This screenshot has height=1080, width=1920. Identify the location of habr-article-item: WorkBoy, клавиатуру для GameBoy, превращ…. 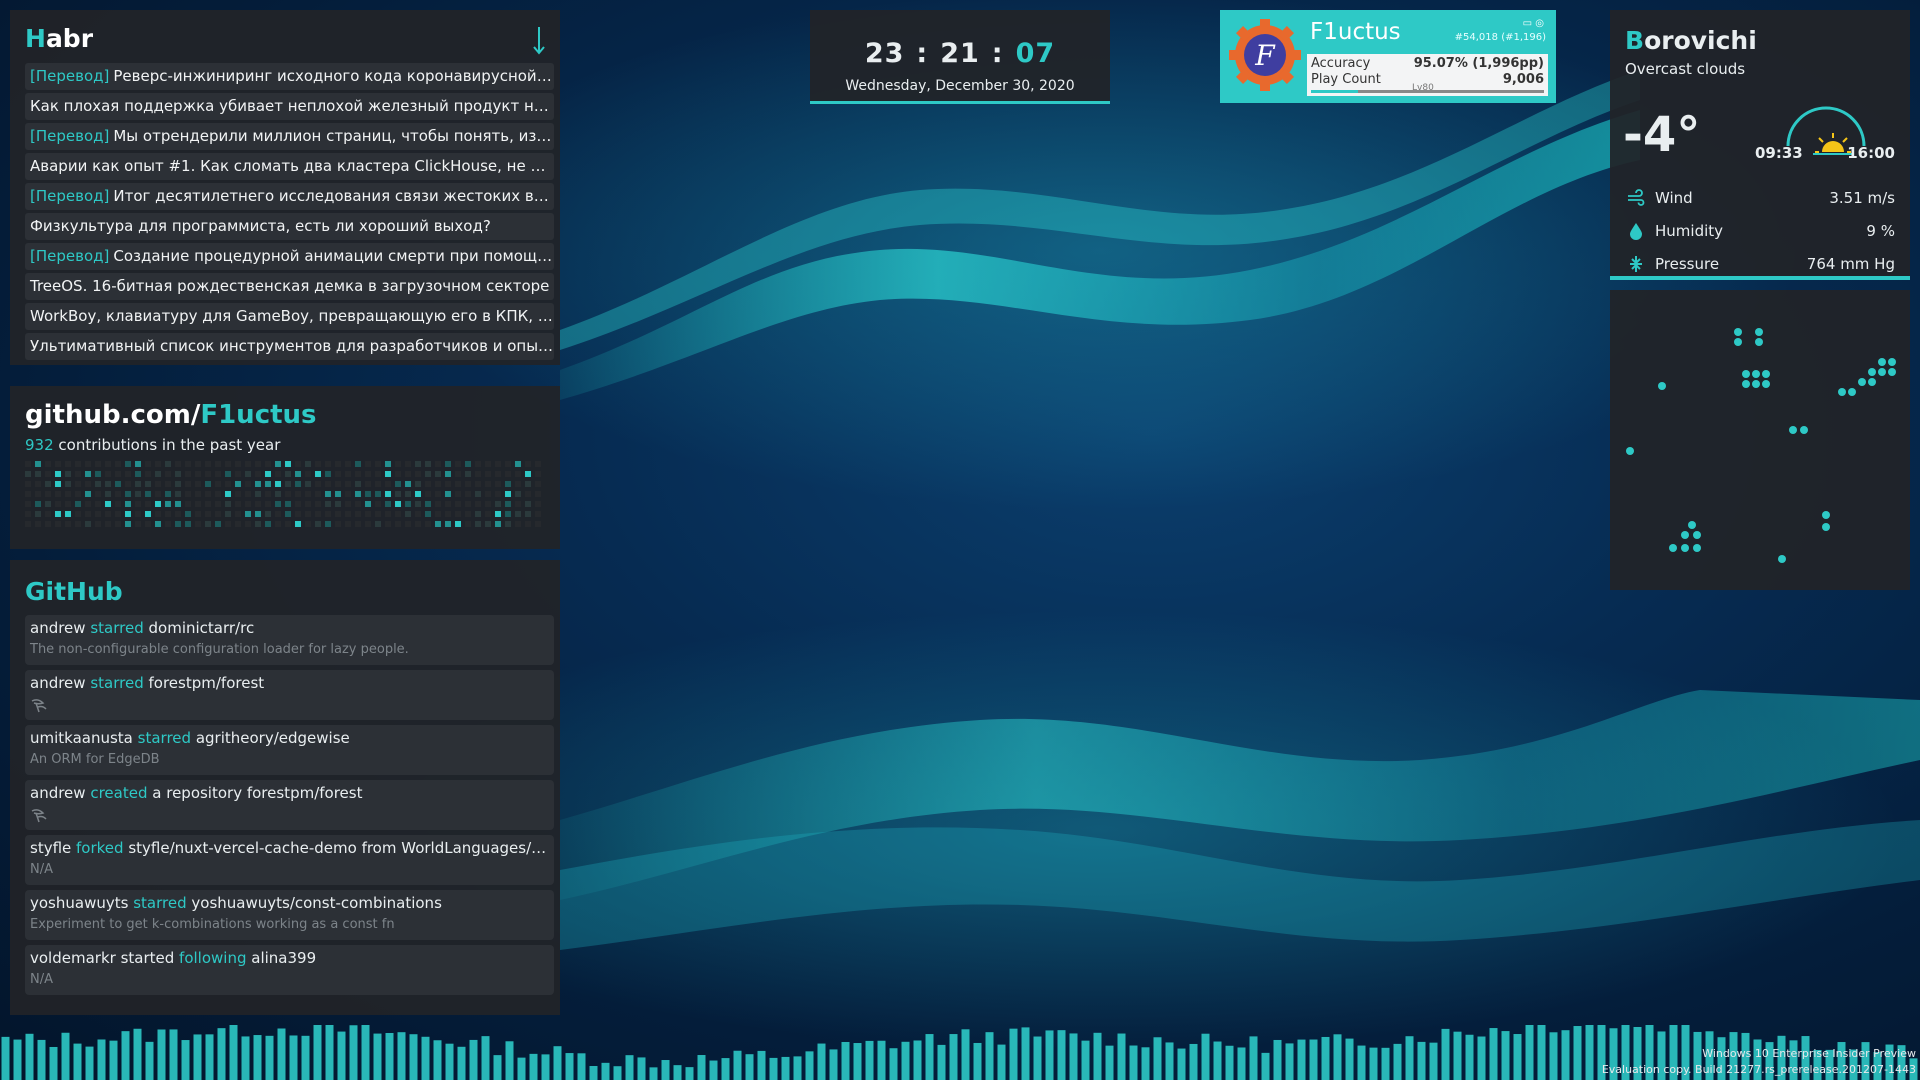
(289, 316).